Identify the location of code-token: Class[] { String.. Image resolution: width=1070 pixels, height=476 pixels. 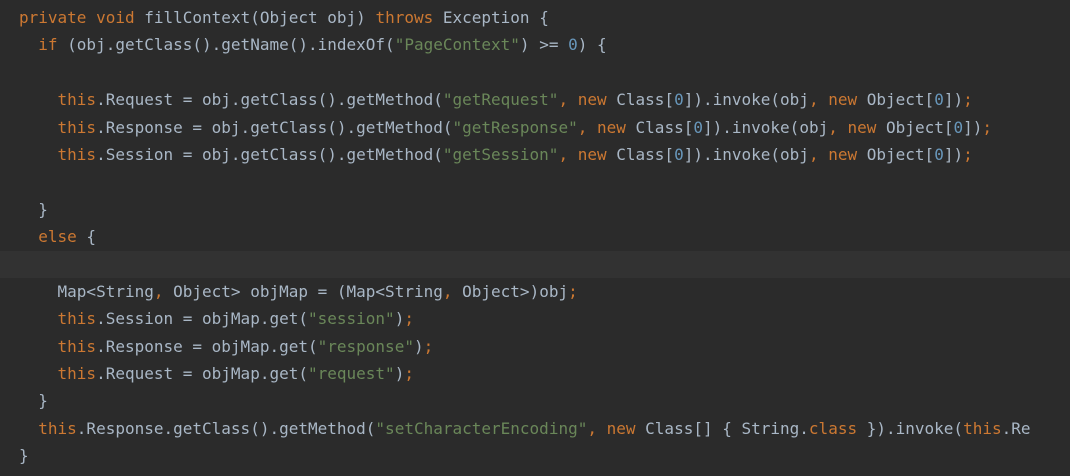
(722, 428).